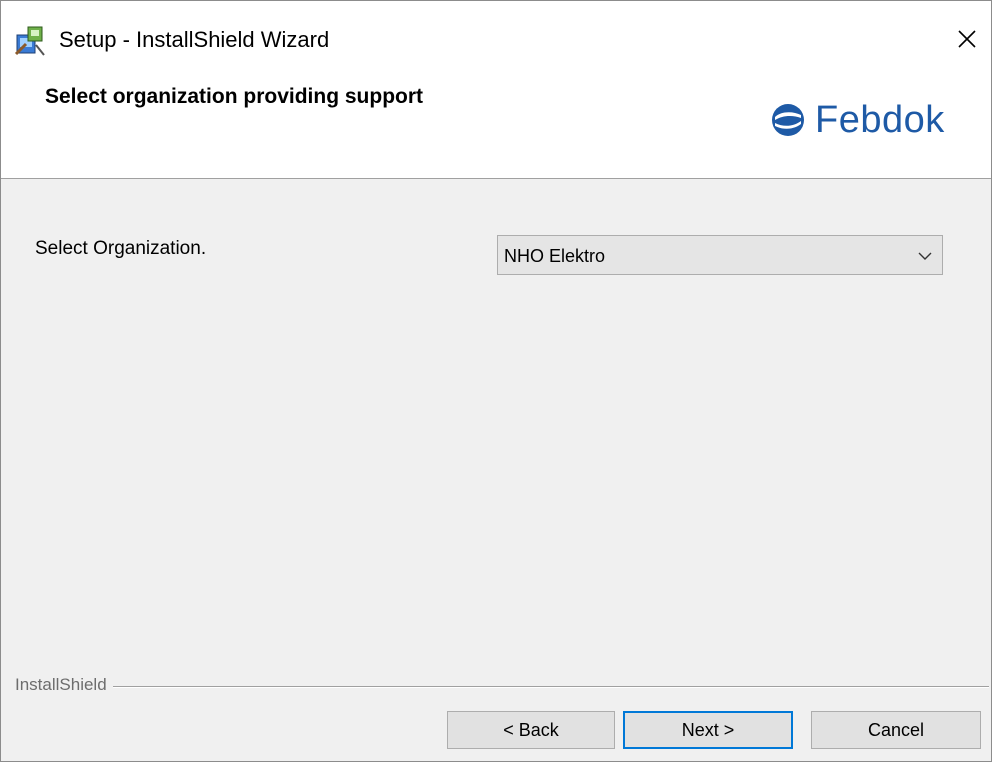 The width and height of the screenshot is (992, 762). I want to click on organization-label: Select Organization., so click(121, 248).